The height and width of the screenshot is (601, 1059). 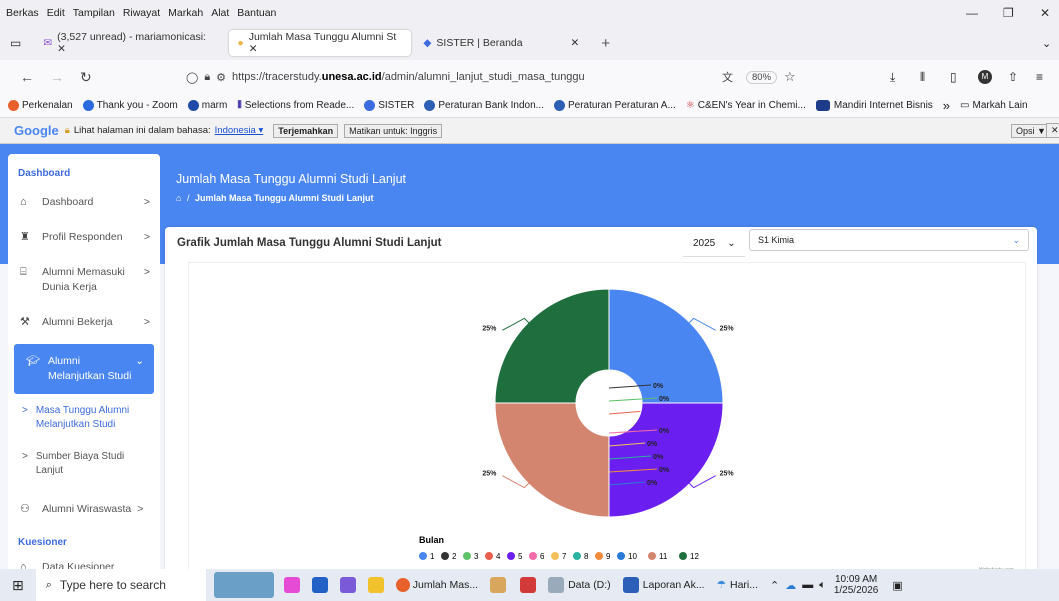 What do you see at coordinates (632, 556) in the screenshot?
I see `legend-label-10: 10` at bounding box center [632, 556].